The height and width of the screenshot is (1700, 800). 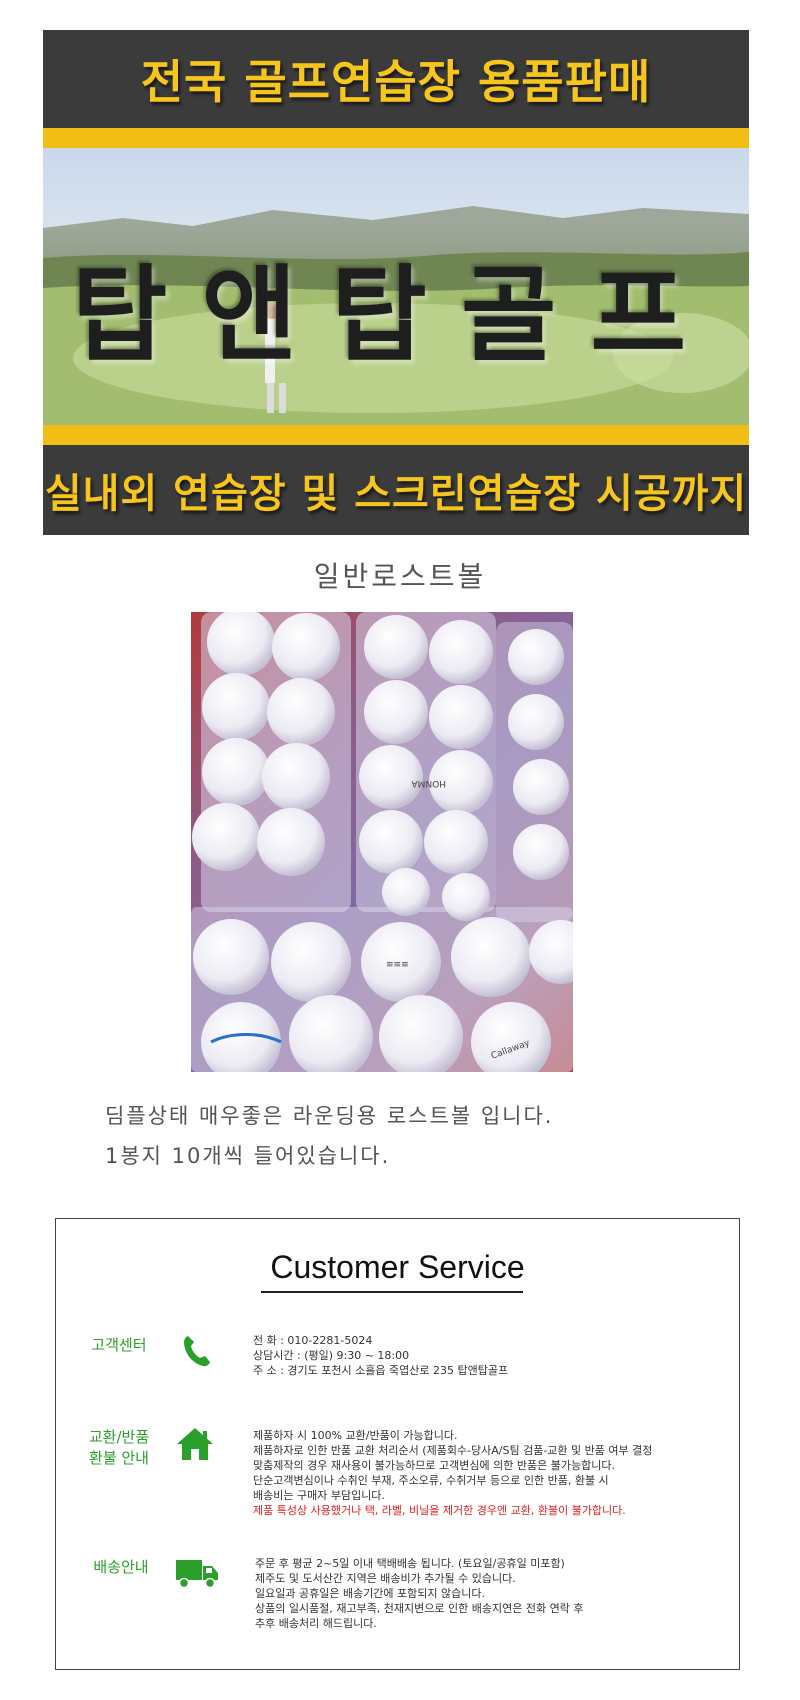 I want to click on truck-icon, so click(x=197, y=1575).